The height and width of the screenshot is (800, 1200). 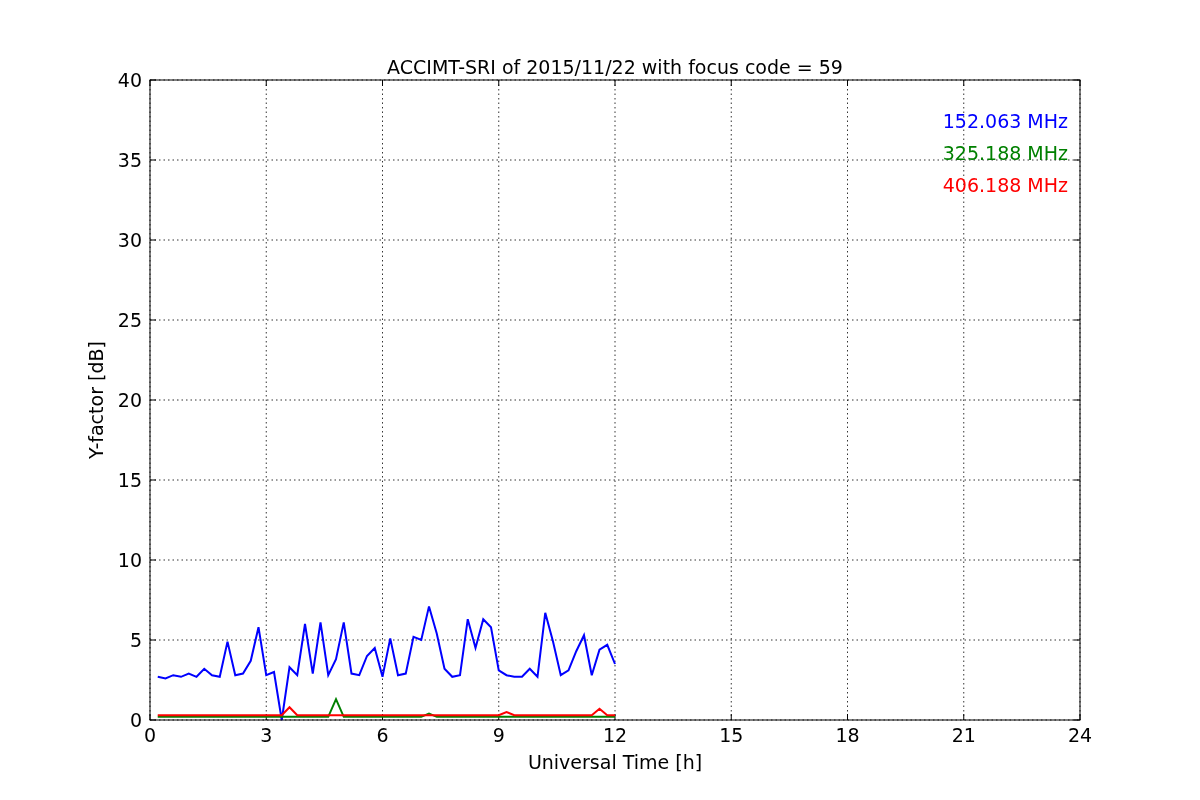 I want to click on x-axis-label: Universal Time [h], so click(x=615, y=762).